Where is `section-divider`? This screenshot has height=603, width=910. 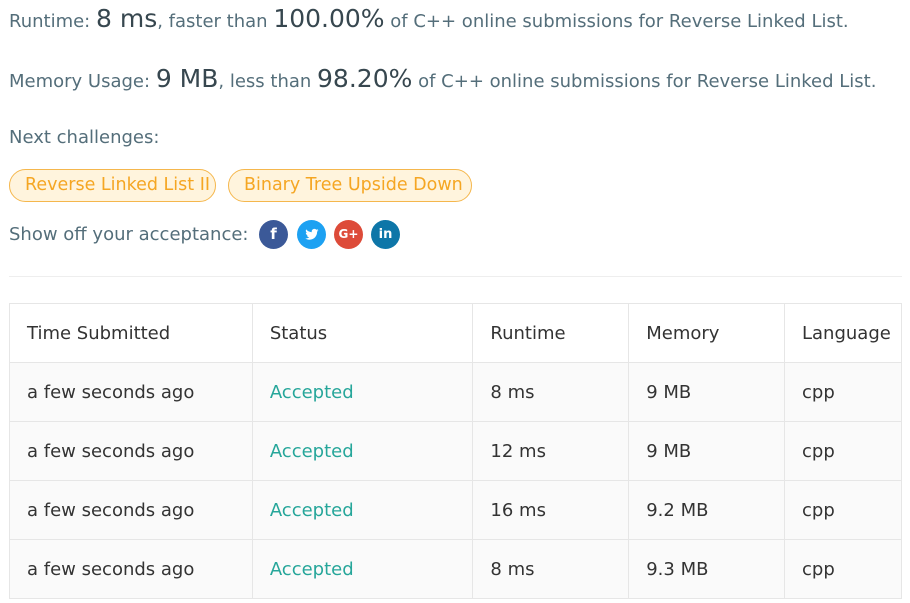 section-divider is located at coordinates (455, 276).